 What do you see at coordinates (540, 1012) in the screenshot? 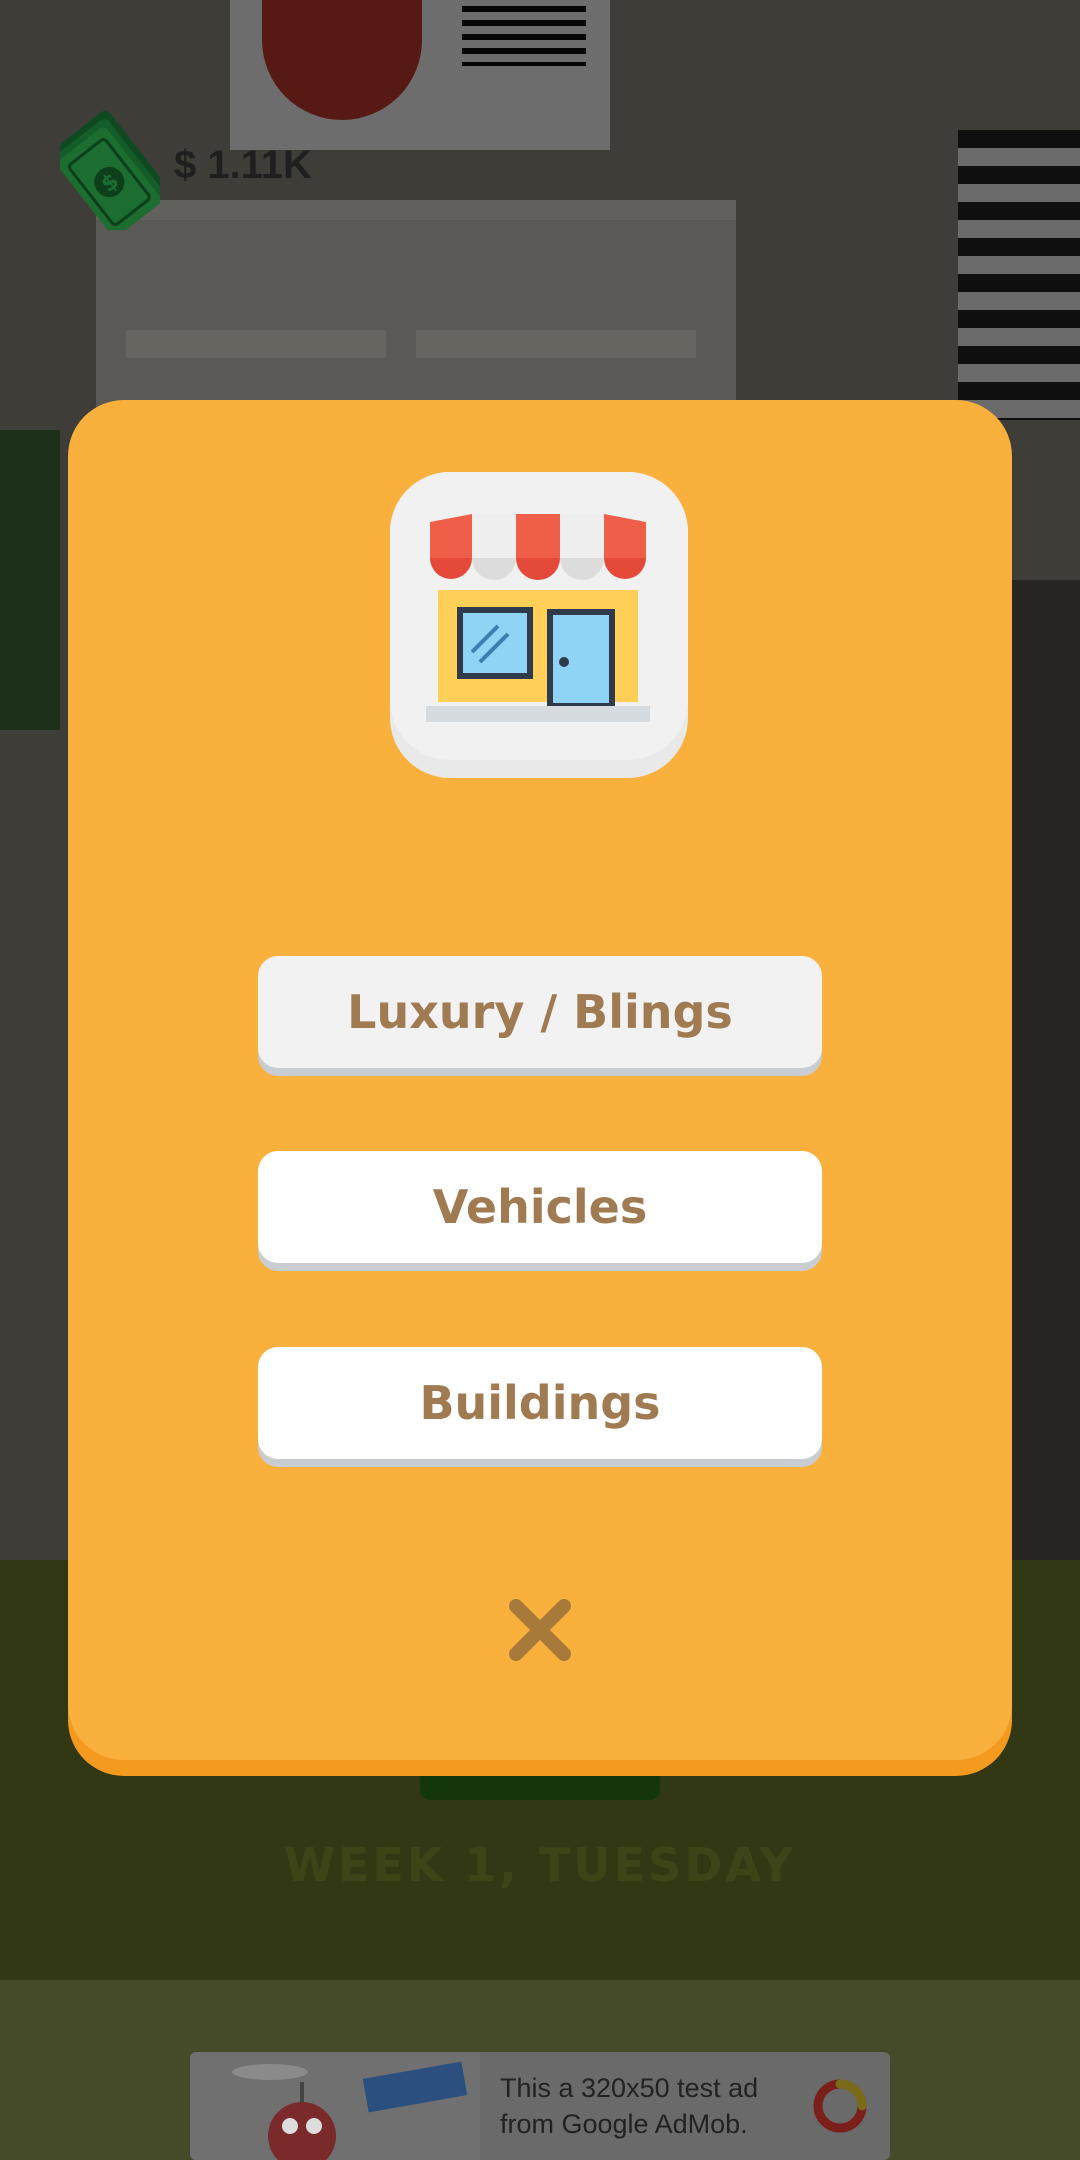
I see `luxury-blings-button: Luxury / Blings` at bounding box center [540, 1012].